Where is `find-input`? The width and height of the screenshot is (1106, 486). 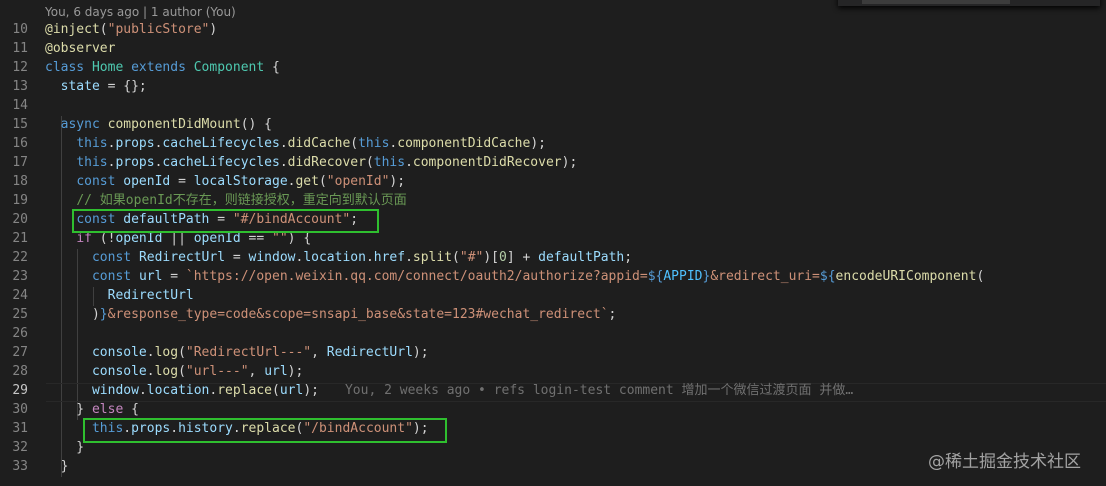 find-input is located at coordinates (936, 2).